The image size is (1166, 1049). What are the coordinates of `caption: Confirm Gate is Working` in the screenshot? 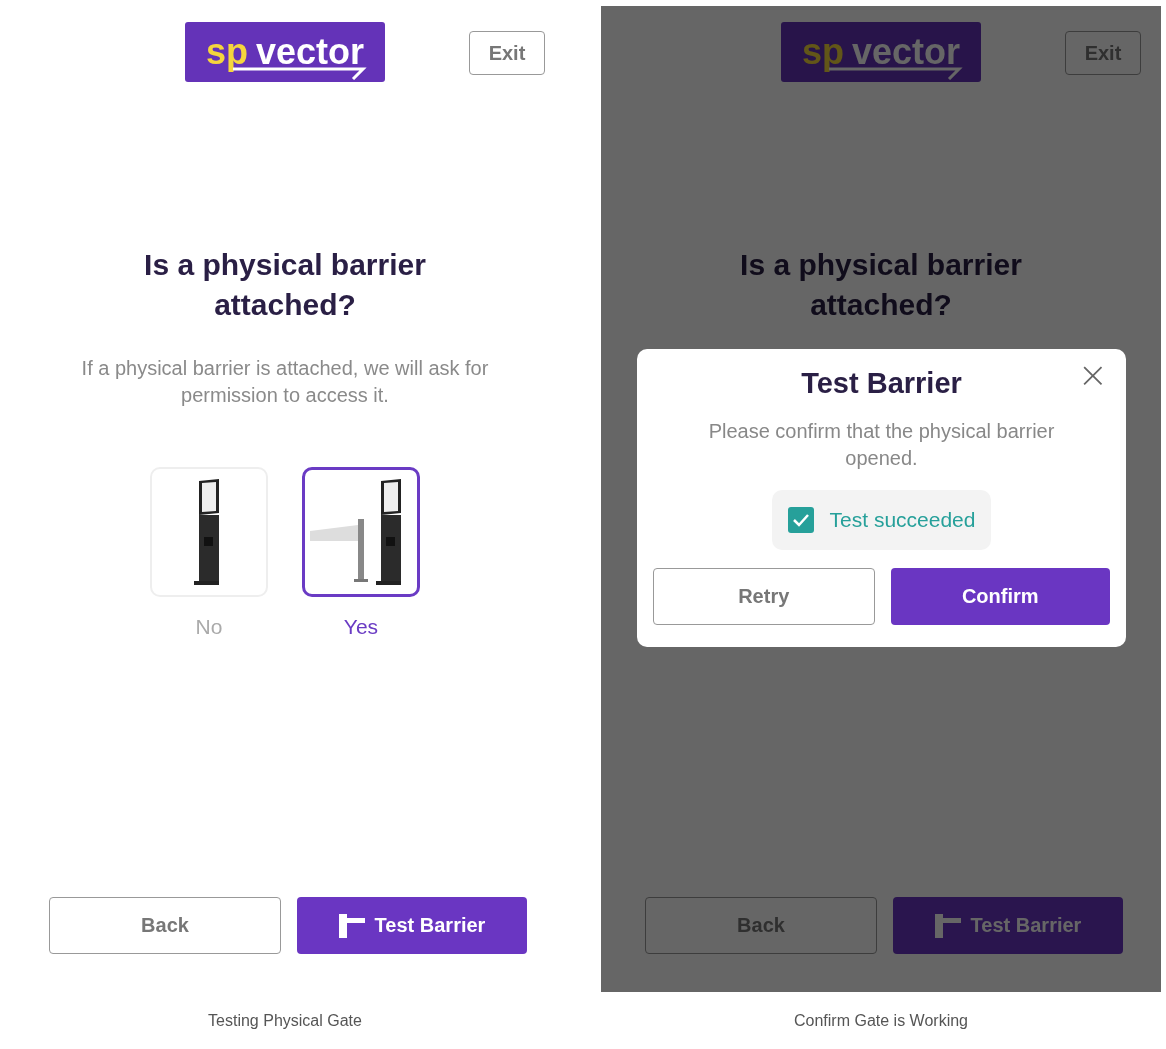 It's located at (881, 1021).